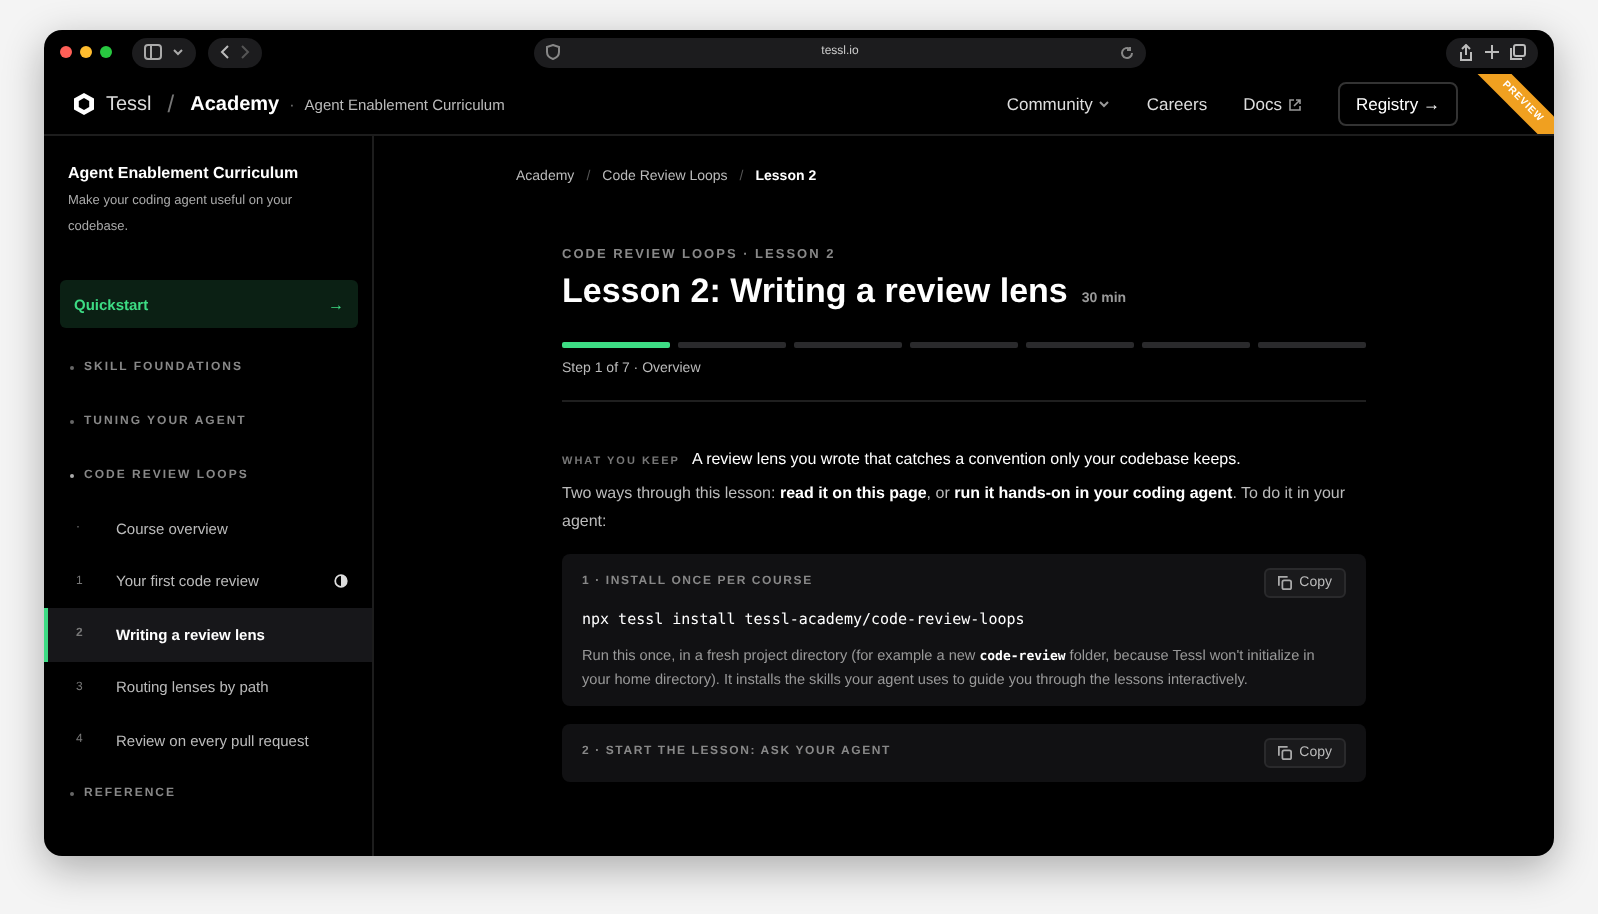 The width and height of the screenshot is (1598, 914). I want to click on section-name: Academy, so click(235, 104).